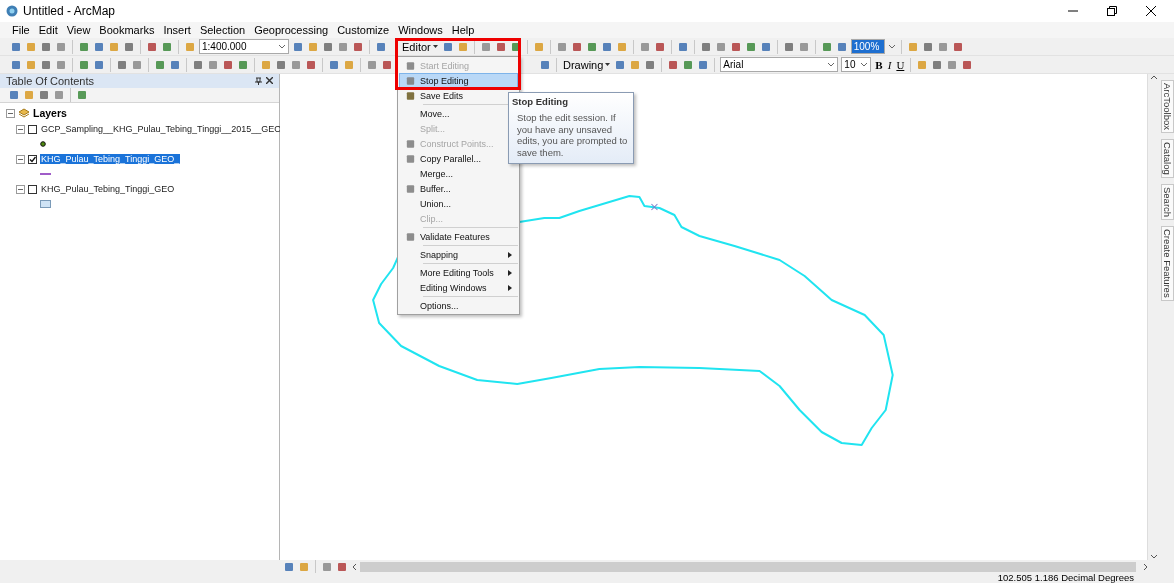 The width and height of the screenshot is (1174, 583). I want to click on window-title: Untitled - ArcMap, so click(70, 11).